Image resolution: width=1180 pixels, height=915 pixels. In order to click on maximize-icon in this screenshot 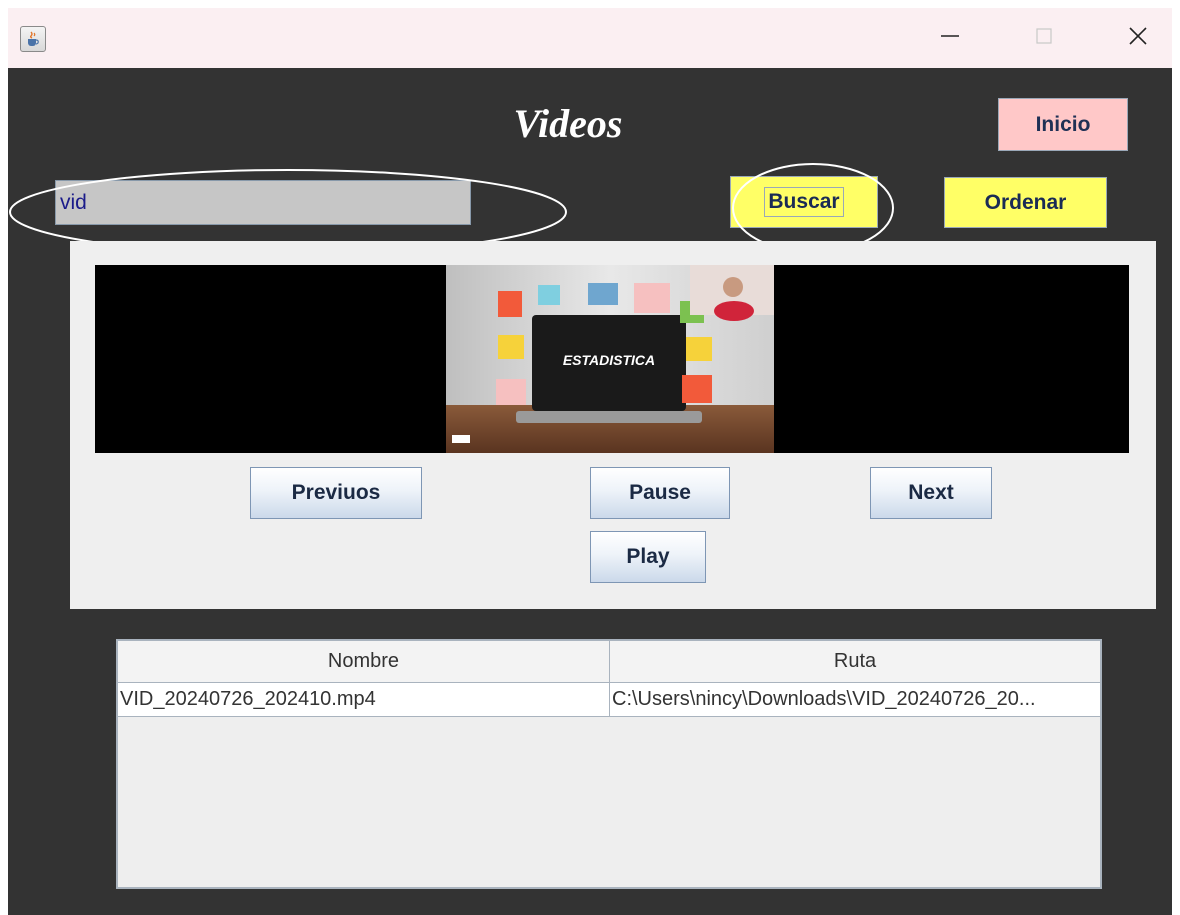, I will do `click(1044, 36)`.